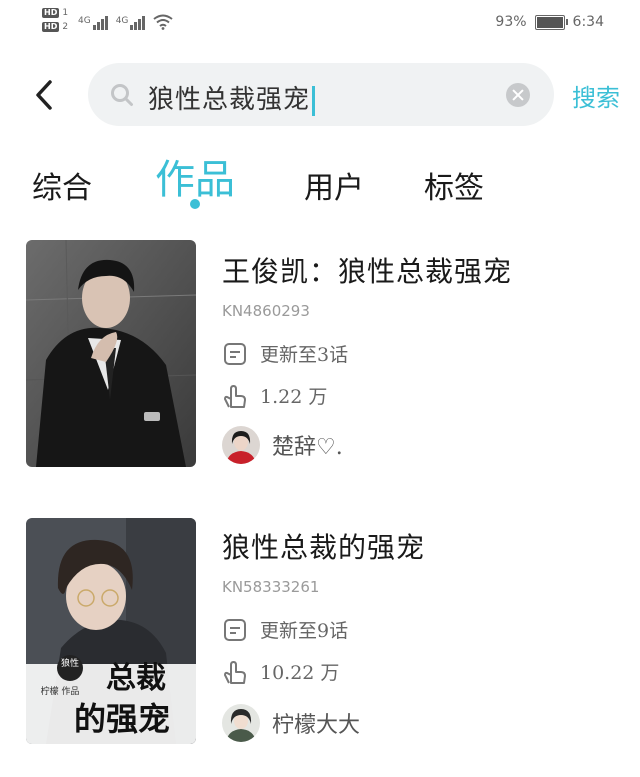 This screenshot has height=777, width=640. What do you see at coordinates (316, 723) in the screenshot?
I see `author-name: 柠檬大大` at bounding box center [316, 723].